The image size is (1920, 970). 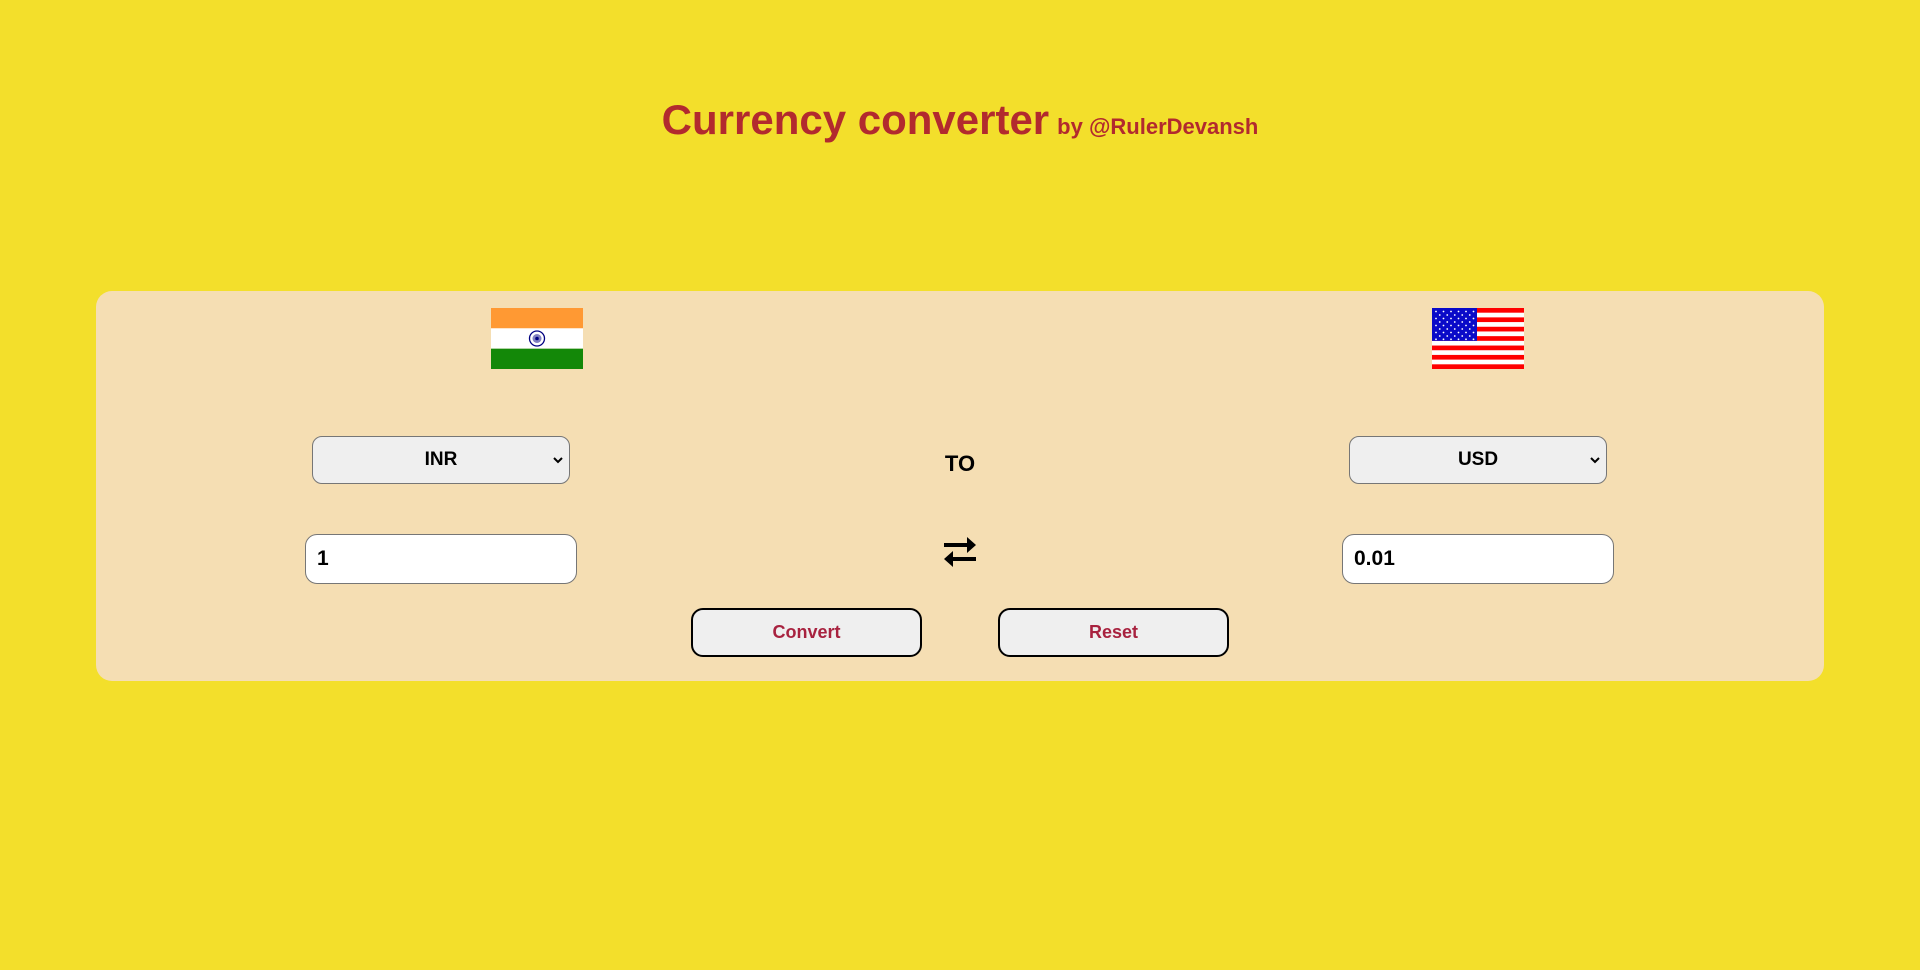 What do you see at coordinates (855, 119) in the screenshot?
I see `page-title: Currency converter` at bounding box center [855, 119].